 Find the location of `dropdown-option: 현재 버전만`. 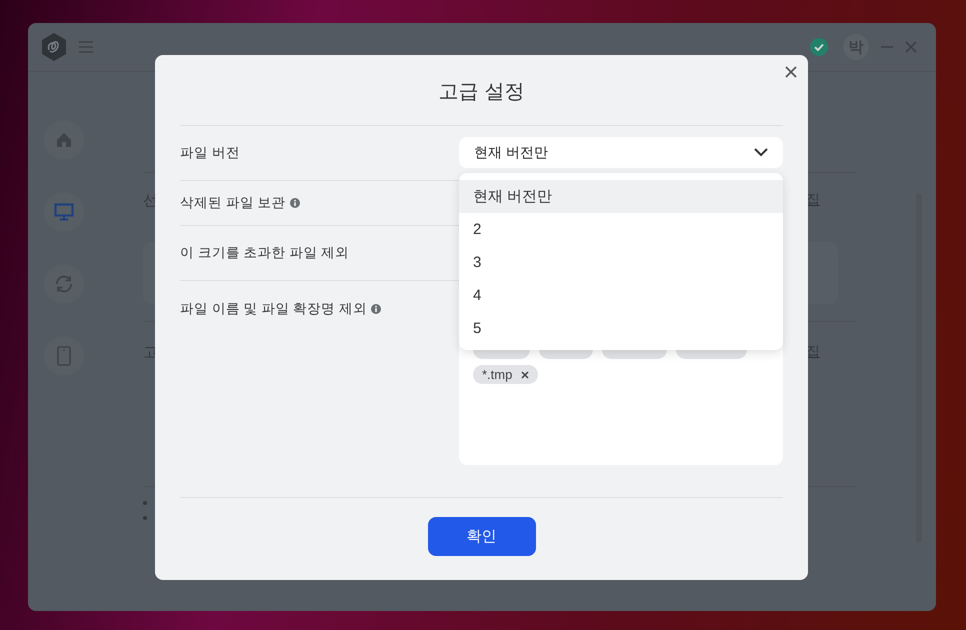

dropdown-option: 현재 버전만 is located at coordinates (621, 196).